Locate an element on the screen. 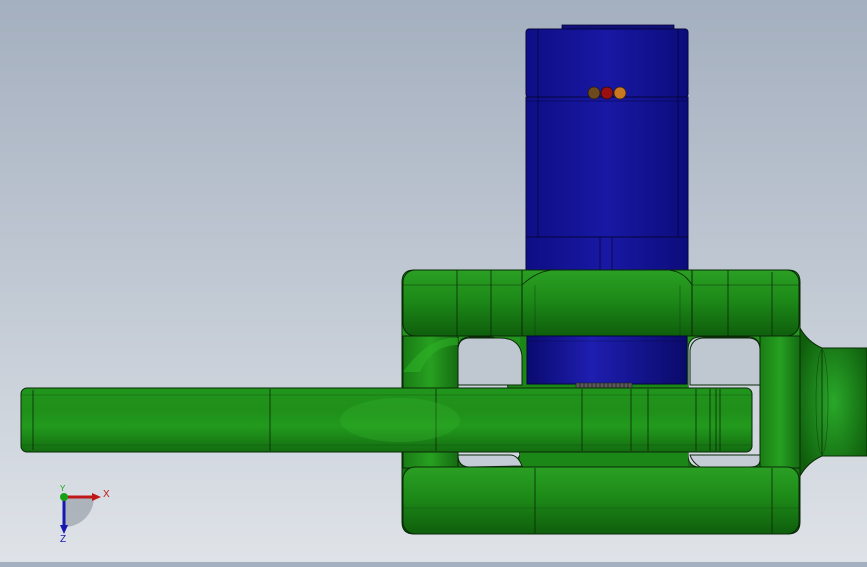 The width and height of the screenshot is (867, 567). x-axis-label: X is located at coordinates (106, 494).